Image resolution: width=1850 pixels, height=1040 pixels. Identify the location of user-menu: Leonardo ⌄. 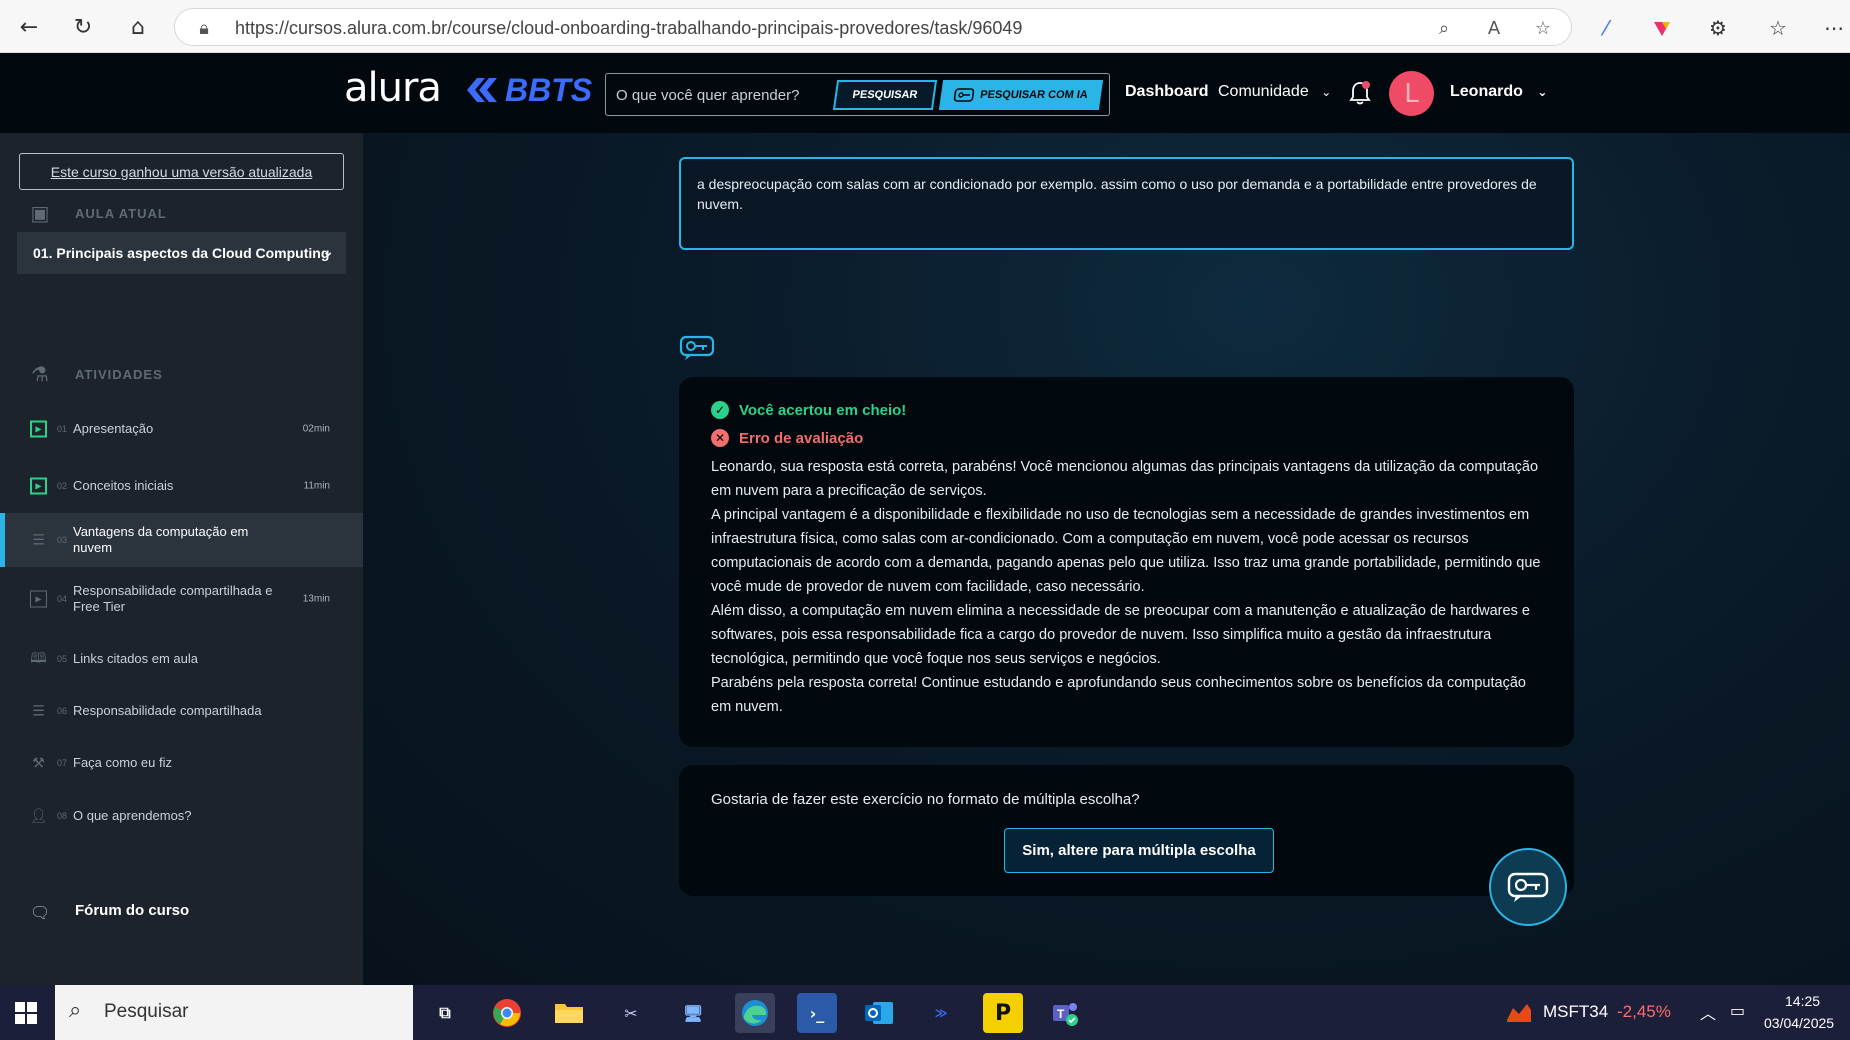
(1498, 92).